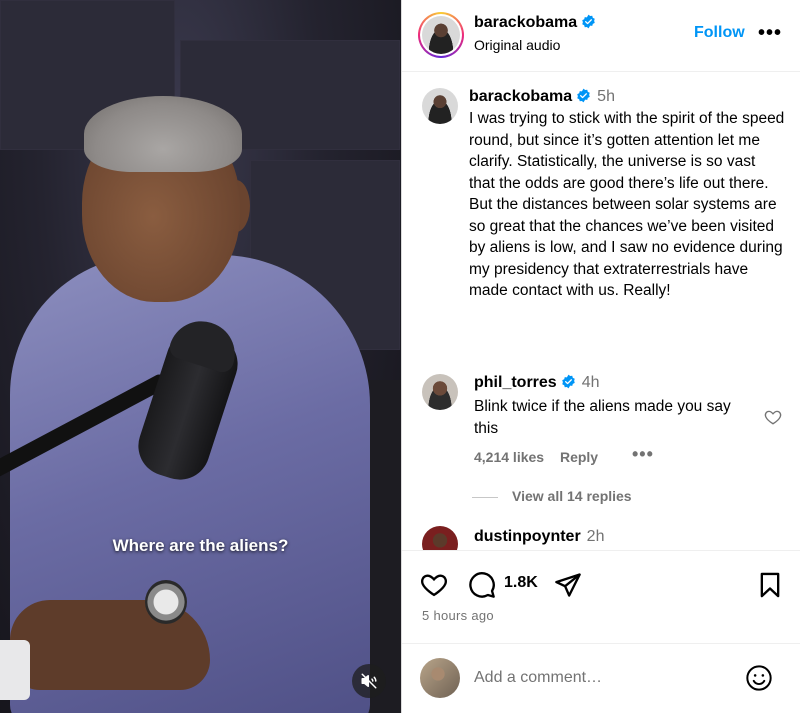 The image size is (800, 713). What do you see at coordinates (606, 96) in the screenshot?
I see `caption-timestamp: 5h` at bounding box center [606, 96].